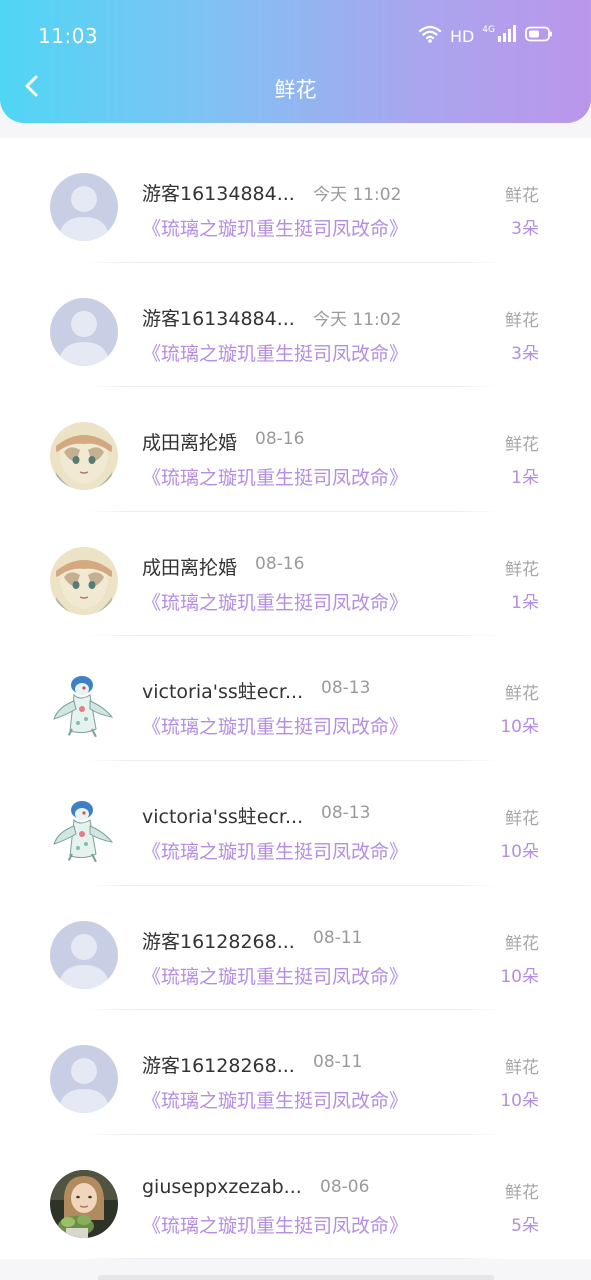  I want to click on hd-label: HD, so click(462, 36).